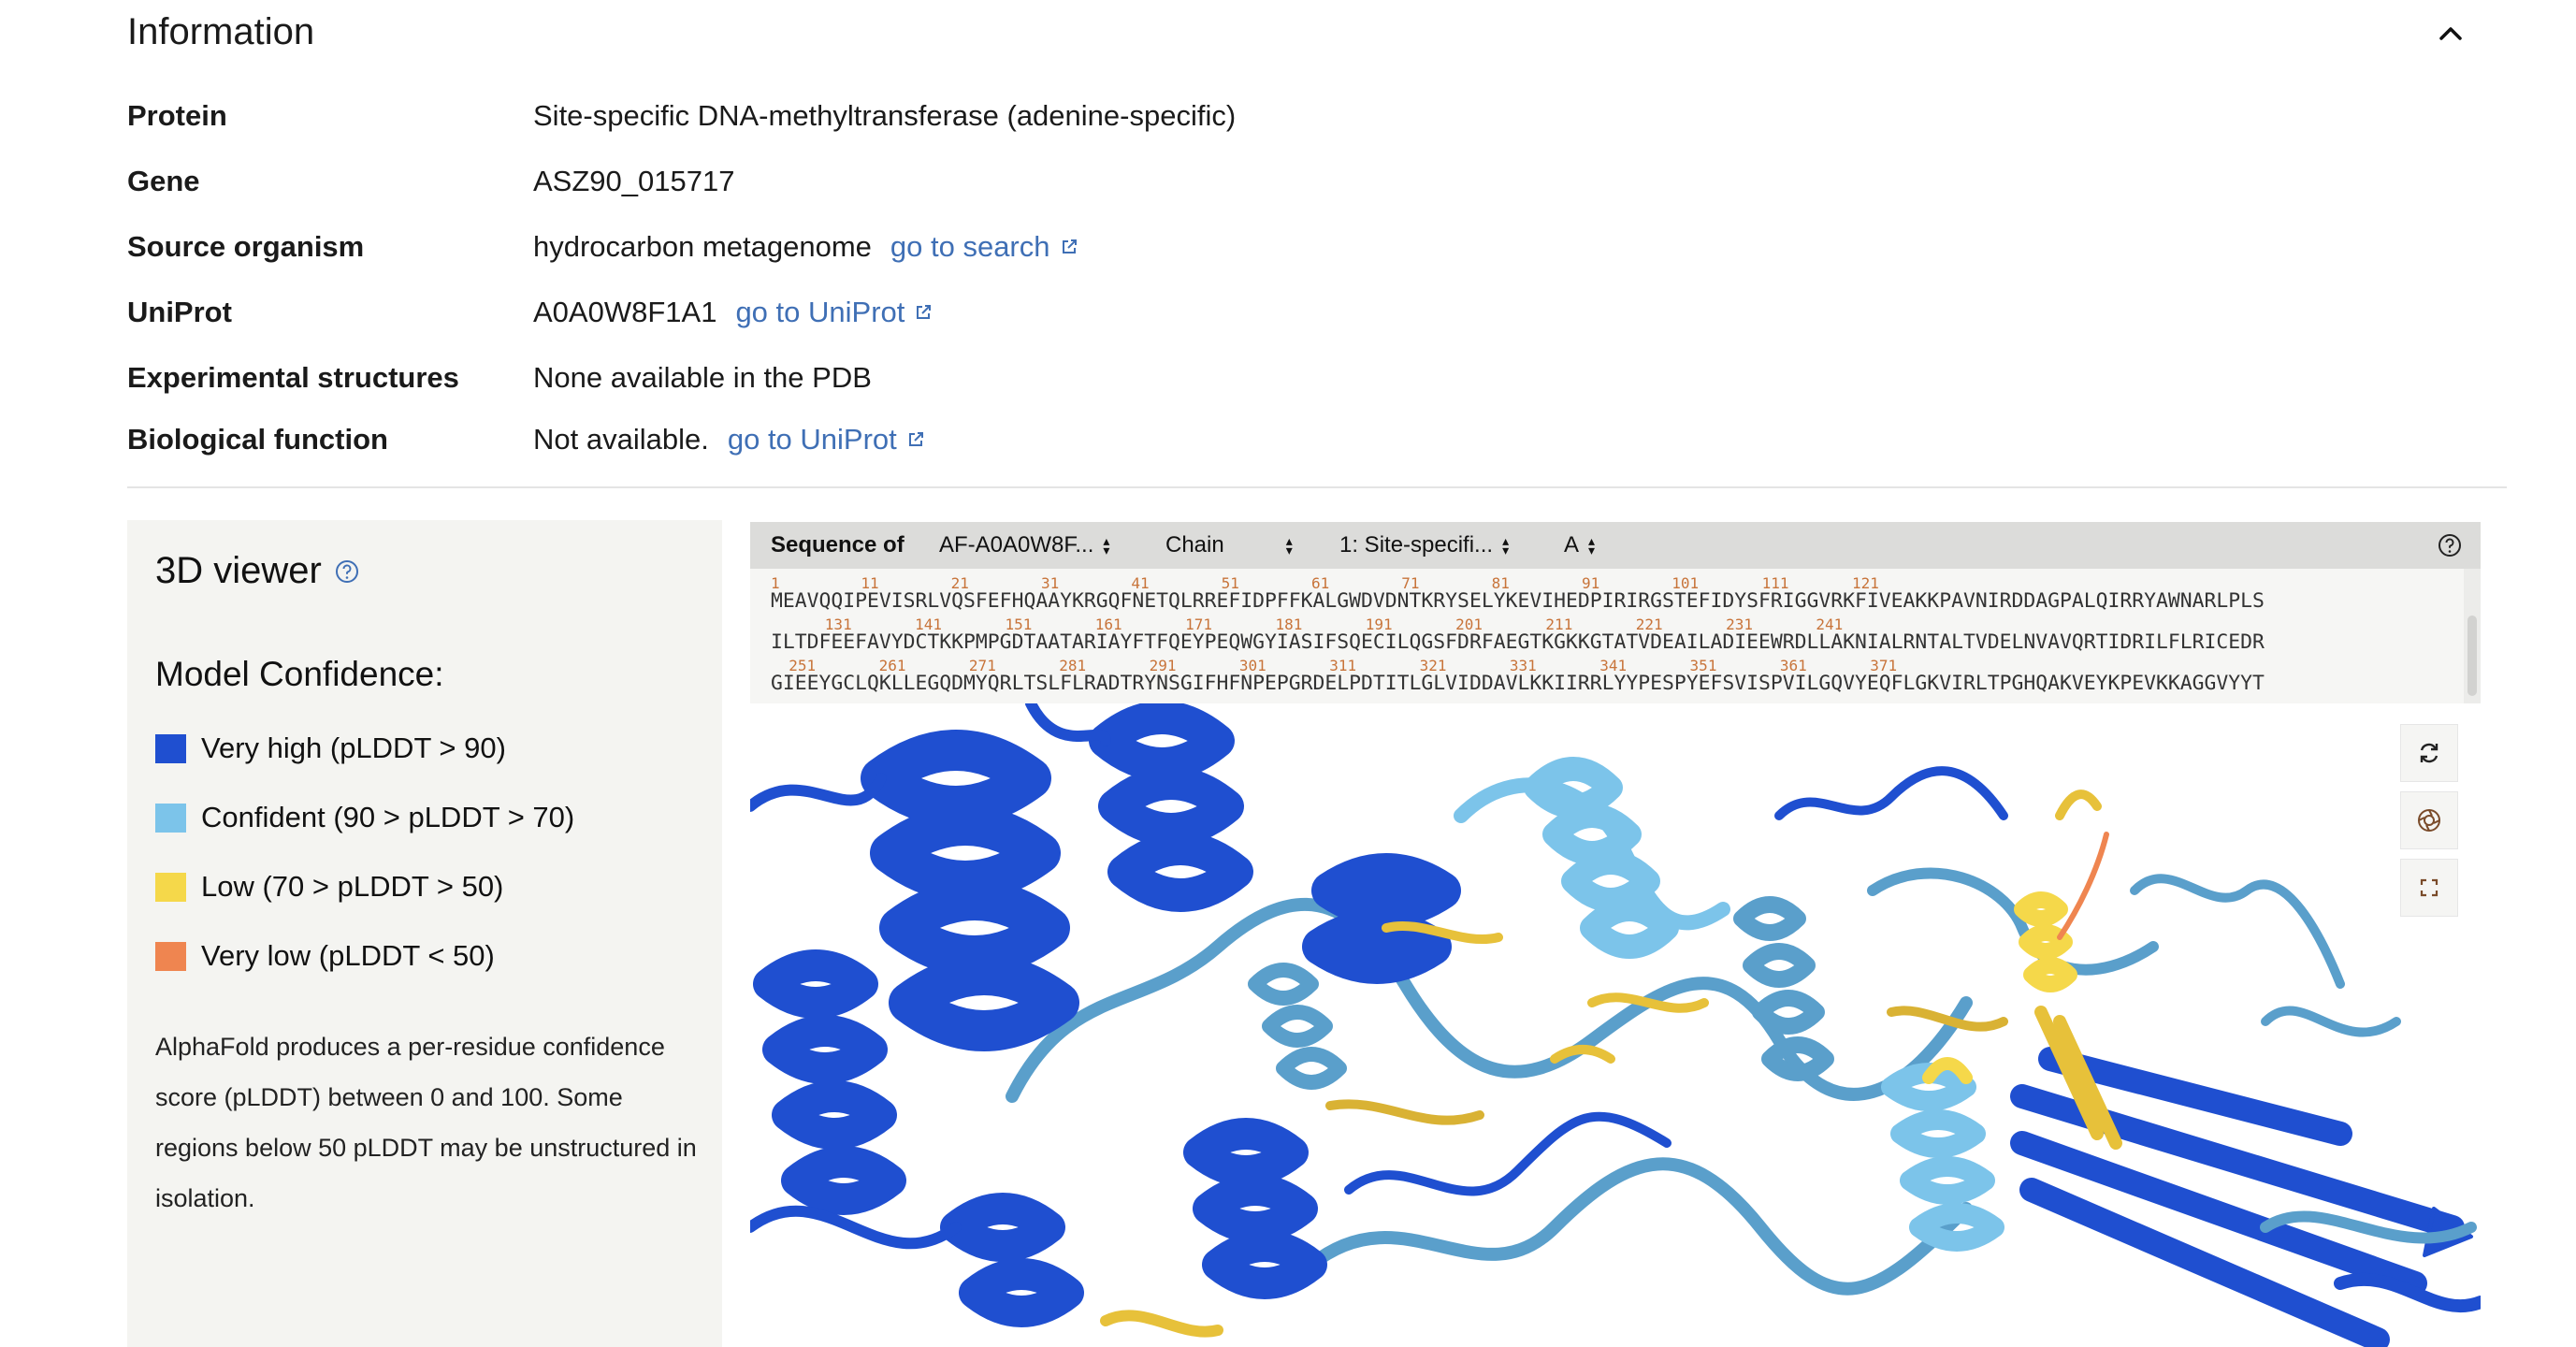 This screenshot has width=2576, height=1347. I want to click on organism-value: hydrocarbon metagenome go to search, so click(805, 247).